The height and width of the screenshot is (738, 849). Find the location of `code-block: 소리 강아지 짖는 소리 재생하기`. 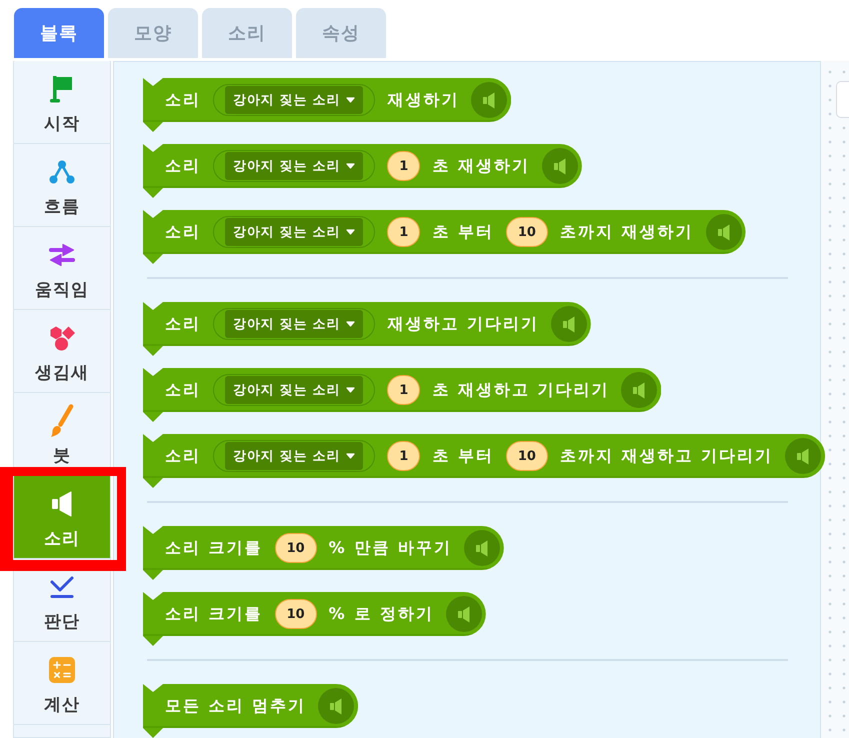

code-block: 소리 강아지 짖는 소리 재생하기 is located at coordinates (327, 105).